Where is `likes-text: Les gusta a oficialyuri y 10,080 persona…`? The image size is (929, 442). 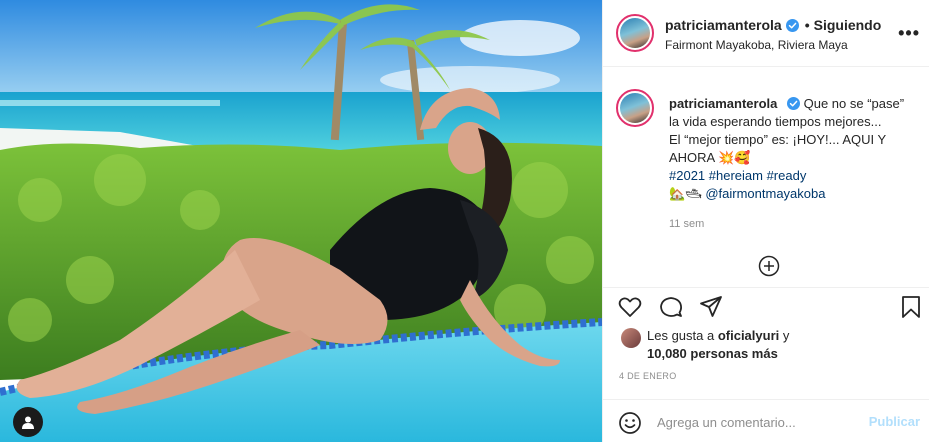 likes-text: Les gusta a oficialyuri y 10,080 persona… is located at coordinates (718, 345).